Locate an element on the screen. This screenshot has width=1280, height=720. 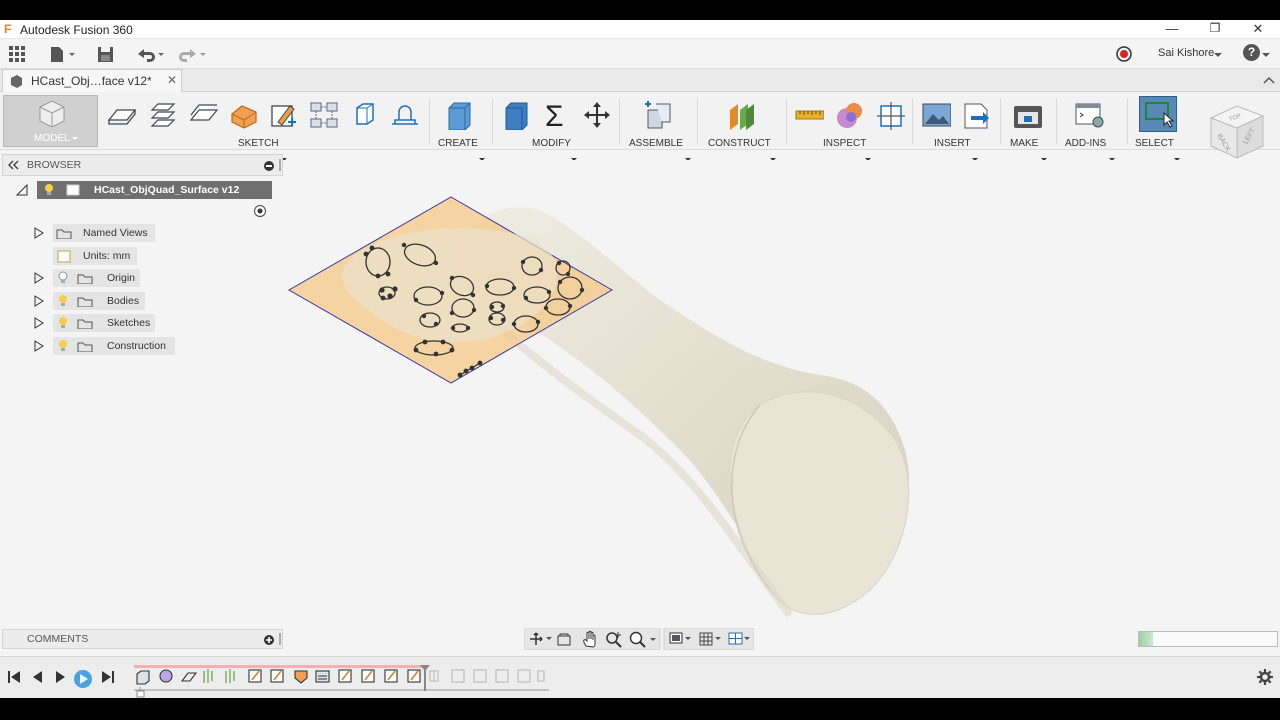
data-panel-grid-icon is located at coordinates (18, 54).